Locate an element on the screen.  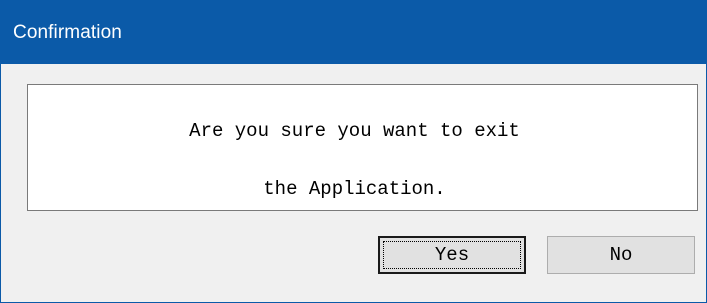
yes-button: Yes is located at coordinates (452, 255).